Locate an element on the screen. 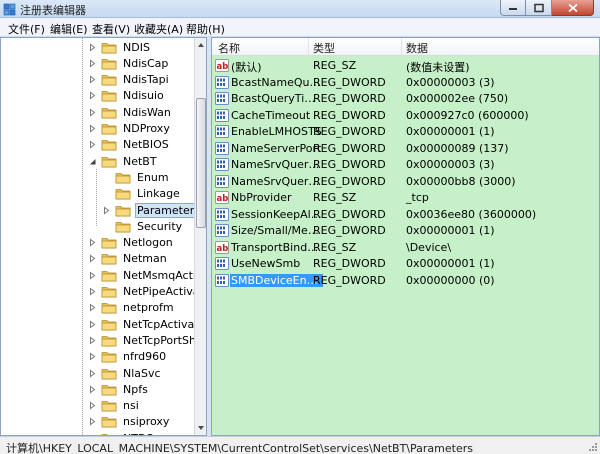  tree-node-netbios: NetBIOS is located at coordinates (129, 145).